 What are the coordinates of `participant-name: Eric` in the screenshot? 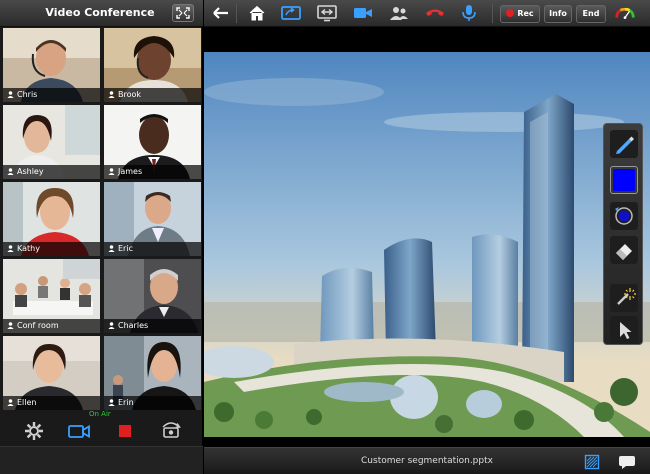 It's located at (125, 248).